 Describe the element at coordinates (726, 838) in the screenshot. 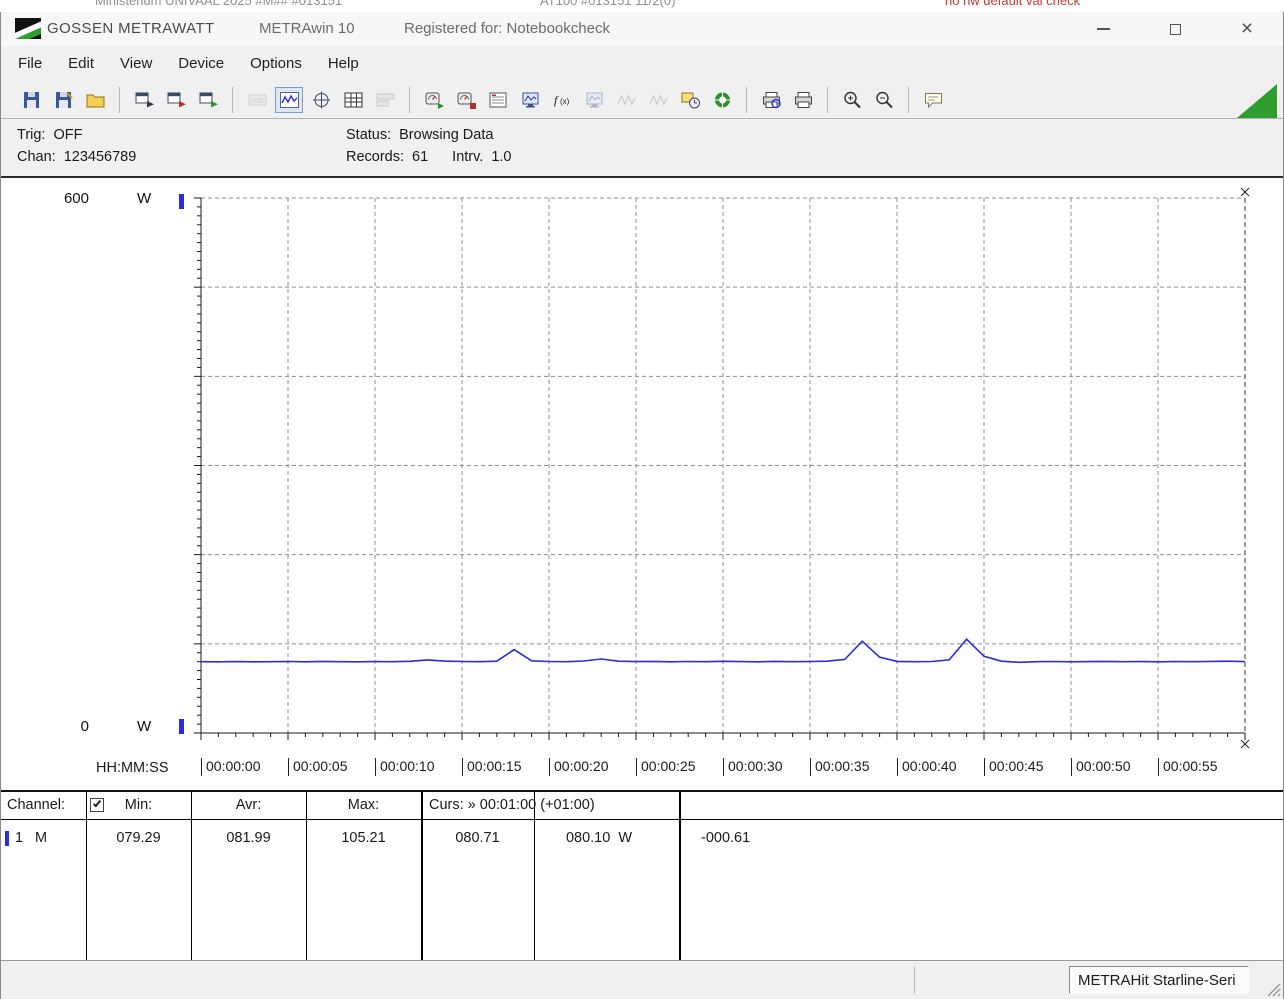

I see `delta-value: -000.61` at that location.